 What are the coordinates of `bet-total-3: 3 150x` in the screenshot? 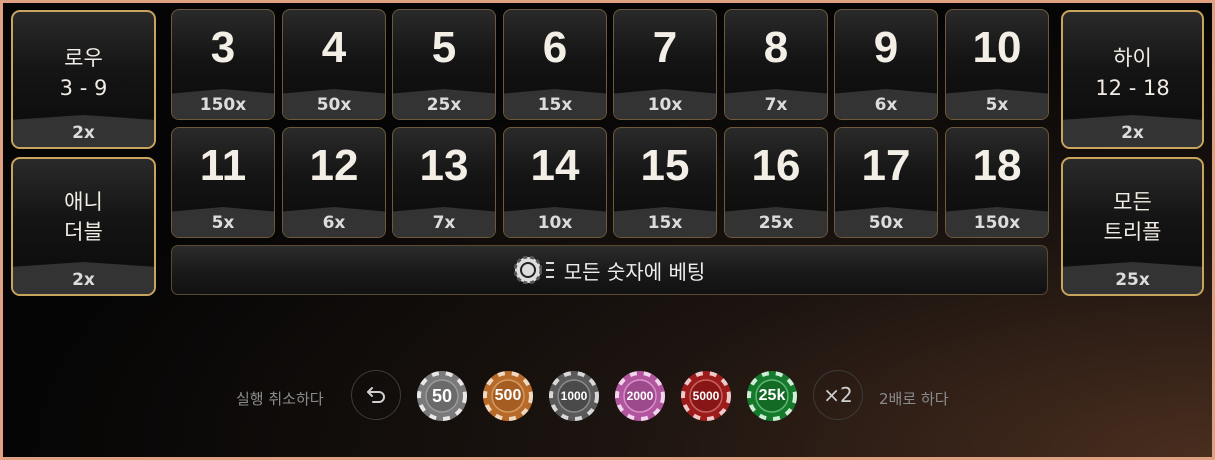 It's located at (223, 64).